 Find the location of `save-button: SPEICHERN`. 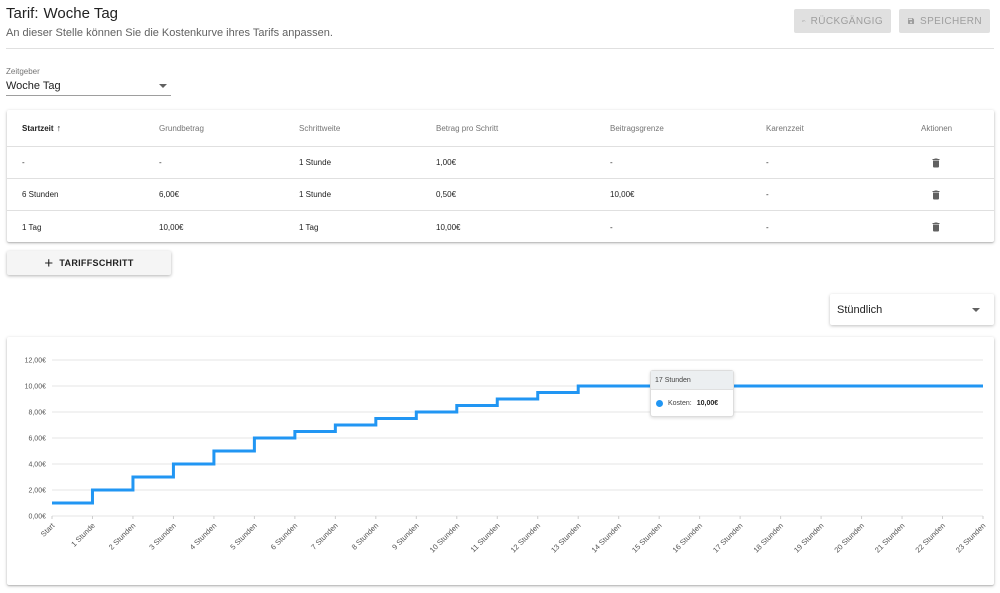

save-button: SPEICHERN is located at coordinates (944, 21).